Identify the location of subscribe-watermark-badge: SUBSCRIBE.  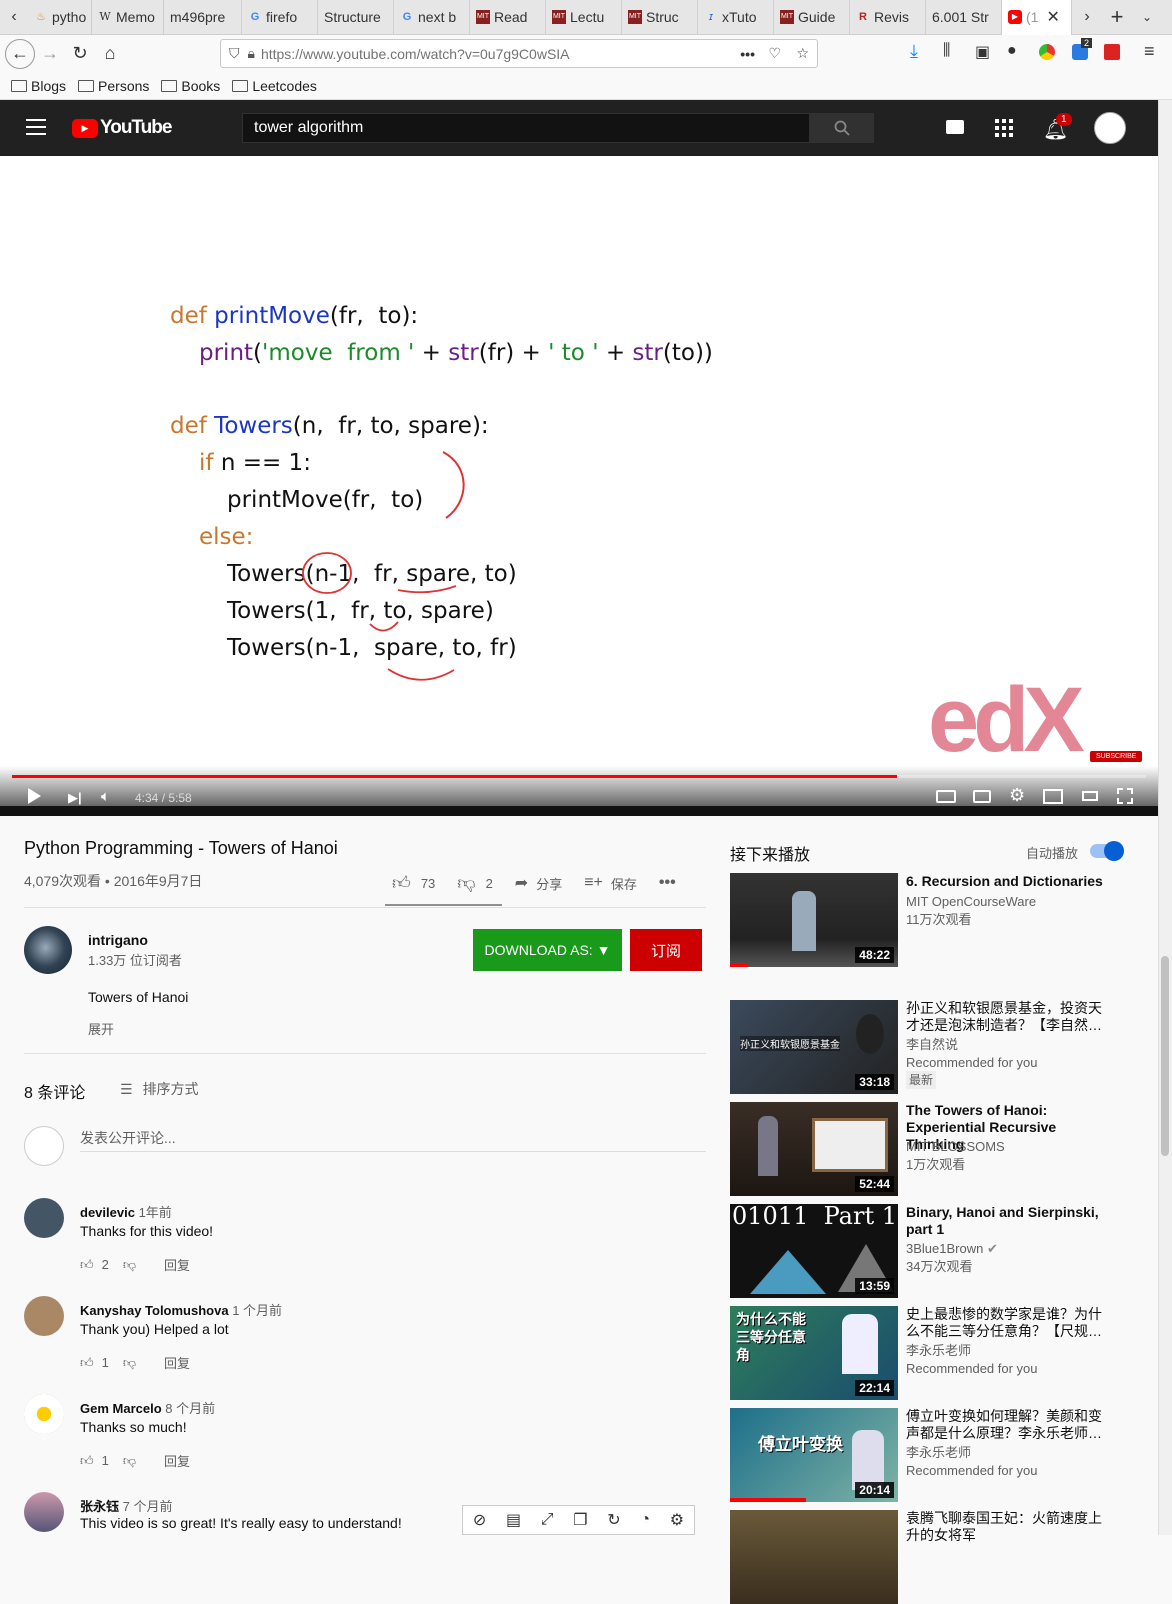
(1116, 756).